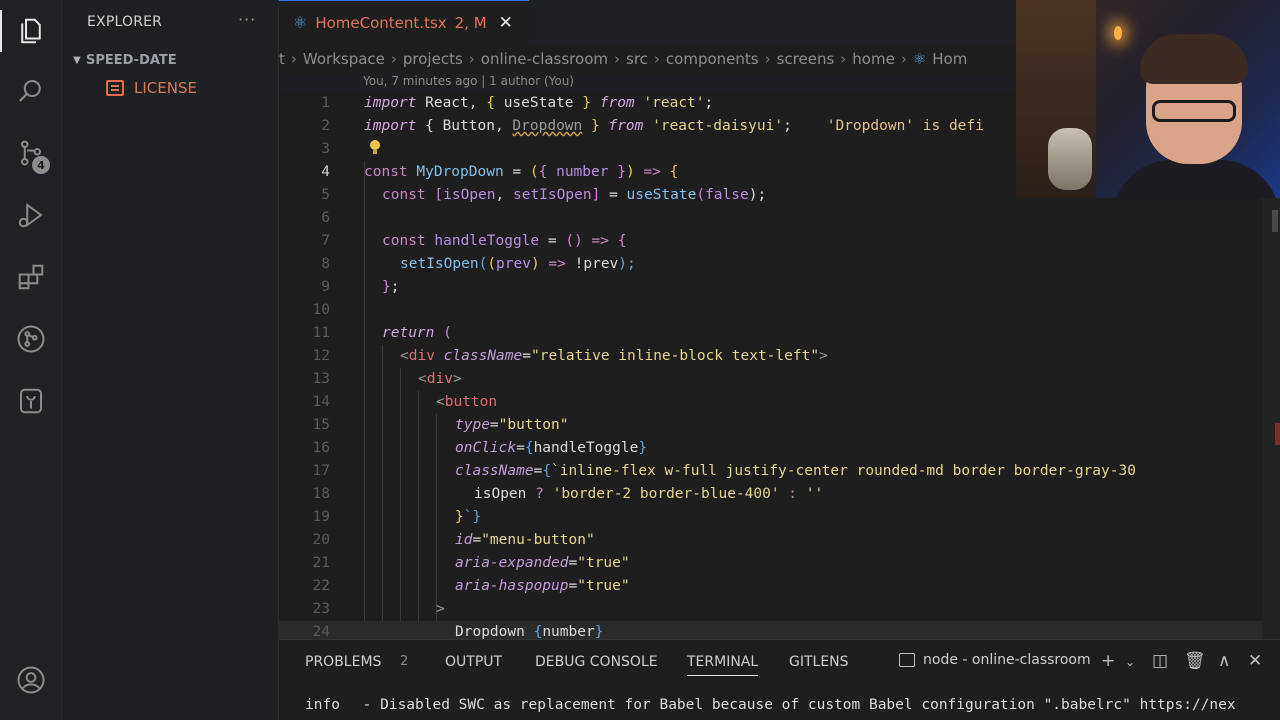  I want to click on token: "menu-button", so click(538, 540).